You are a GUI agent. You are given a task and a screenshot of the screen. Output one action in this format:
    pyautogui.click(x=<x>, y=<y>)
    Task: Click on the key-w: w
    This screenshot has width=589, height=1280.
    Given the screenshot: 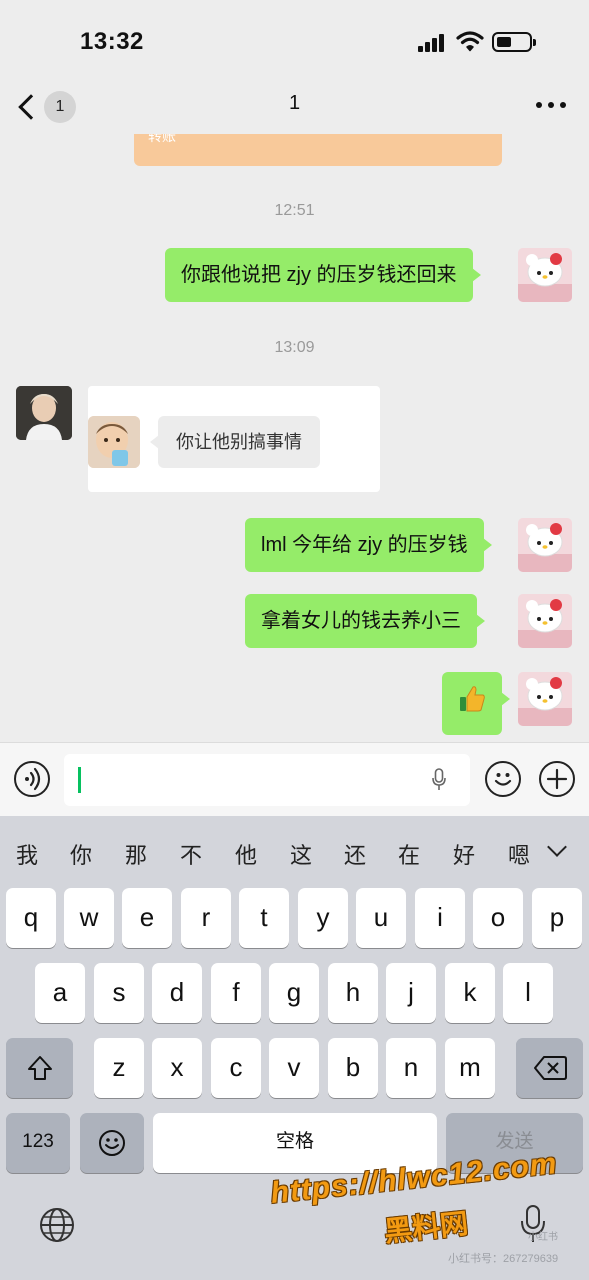 What is the action you would take?
    pyautogui.click(x=89, y=918)
    